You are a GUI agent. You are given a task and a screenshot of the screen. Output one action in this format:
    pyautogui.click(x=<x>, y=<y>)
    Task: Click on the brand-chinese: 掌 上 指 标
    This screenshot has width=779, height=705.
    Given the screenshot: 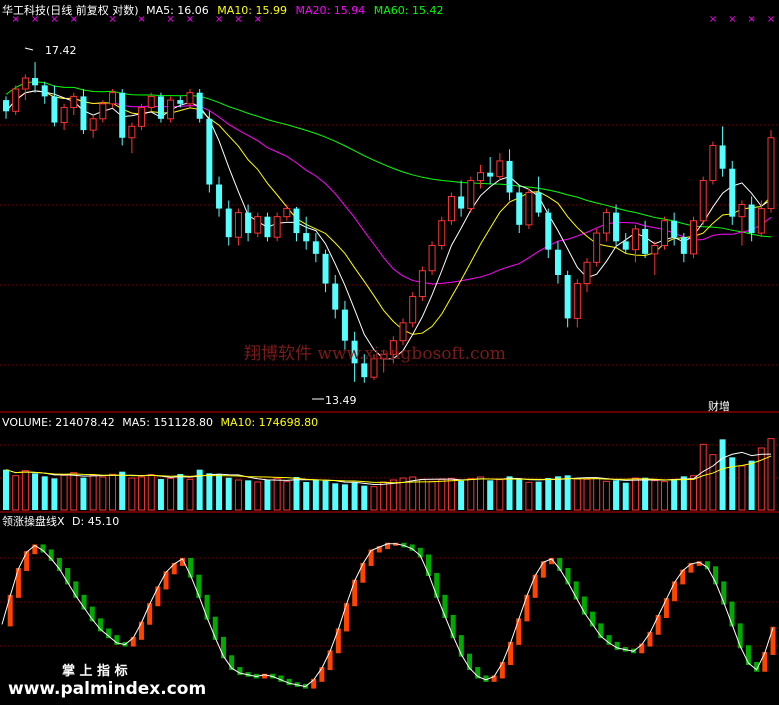 What is the action you would take?
    pyautogui.click(x=95, y=671)
    